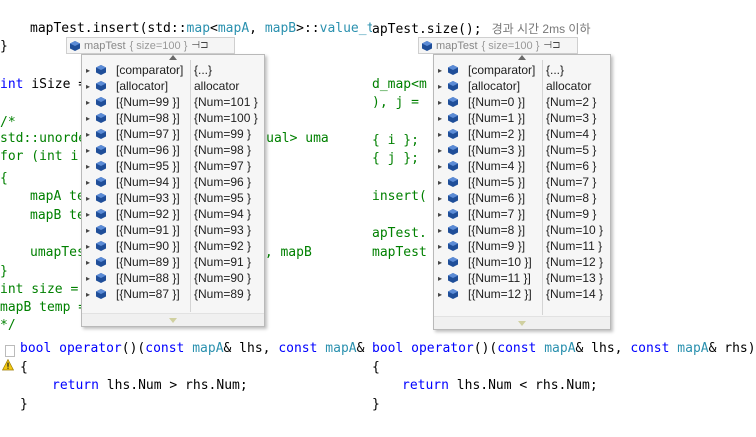 Image resolution: width=756 pixels, height=437 pixels. Describe the element at coordinates (223, 230) in the screenshot. I see `datatip-row-value: {Num=93 }` at that location.